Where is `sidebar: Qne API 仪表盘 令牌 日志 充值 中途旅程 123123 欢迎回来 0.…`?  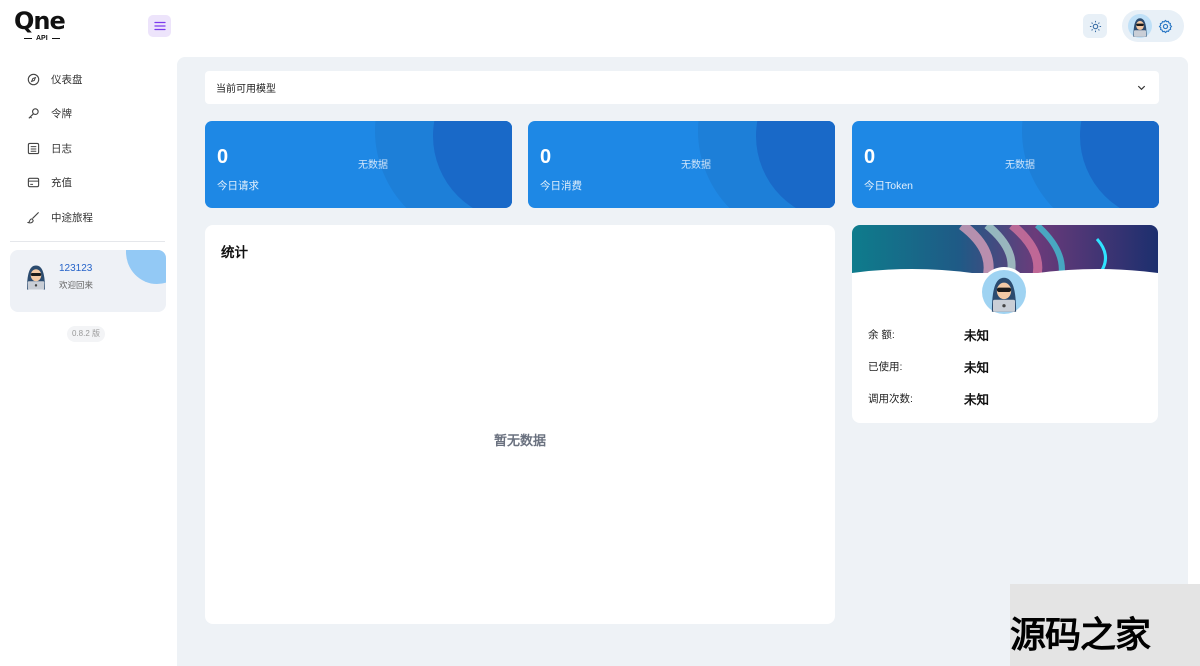 sidebar: Qne API 仪表盘 令牌 日志 充值 中途旅程 123123 欢迎回来 0.… is located at coordinates (88, 333).